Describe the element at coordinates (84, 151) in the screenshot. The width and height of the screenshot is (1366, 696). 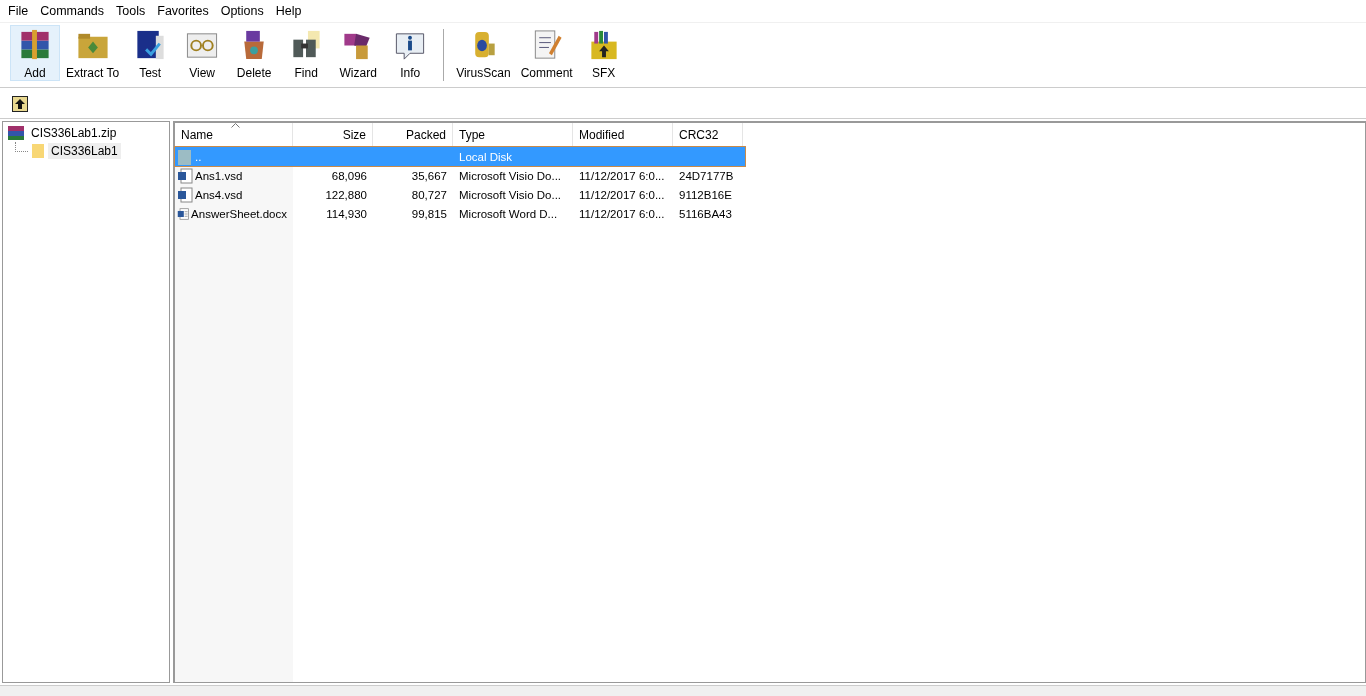
I see `tree-item: CIS336Lab1` at that location.